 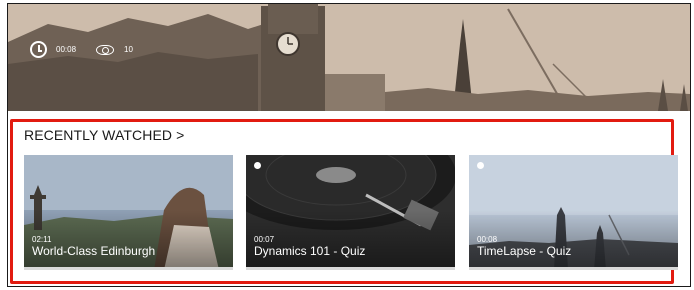 What do you see at coordinates (264, 239) in the screenshot?
I see `card-duration: 00:07` at bounding box center [264, 239].